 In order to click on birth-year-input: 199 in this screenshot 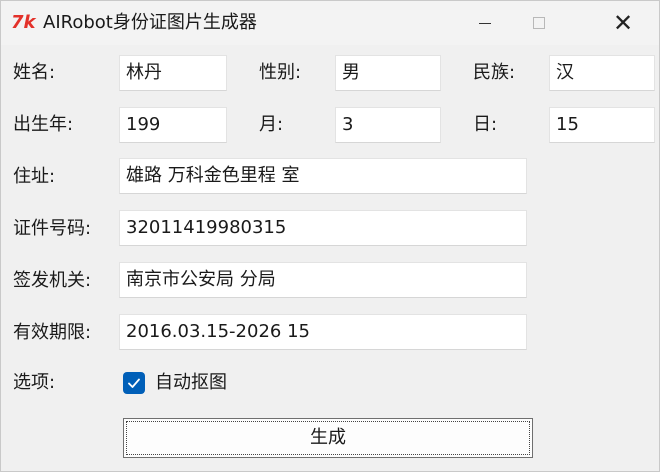, I will do `click(173, 125)`.